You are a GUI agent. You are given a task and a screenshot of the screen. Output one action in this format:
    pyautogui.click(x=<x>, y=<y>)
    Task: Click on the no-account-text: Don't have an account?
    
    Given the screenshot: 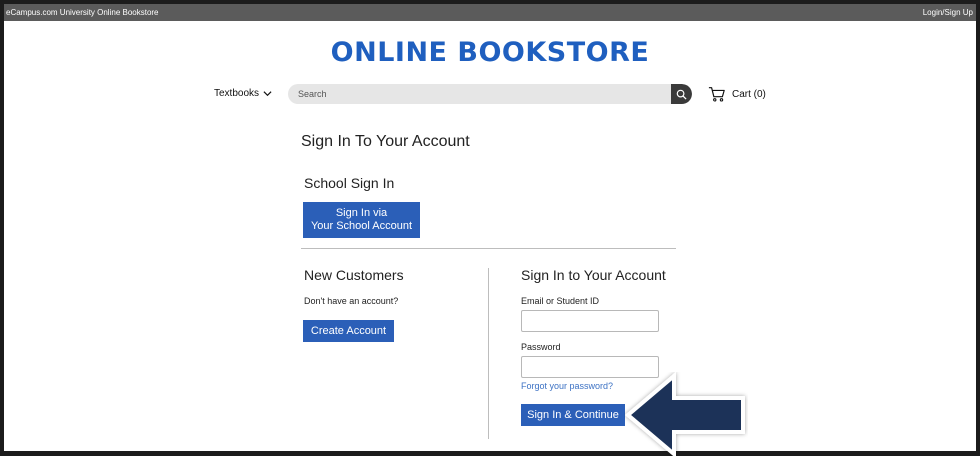 What is the action you would take?
    pyautogui.click(x=351, y=301)
    